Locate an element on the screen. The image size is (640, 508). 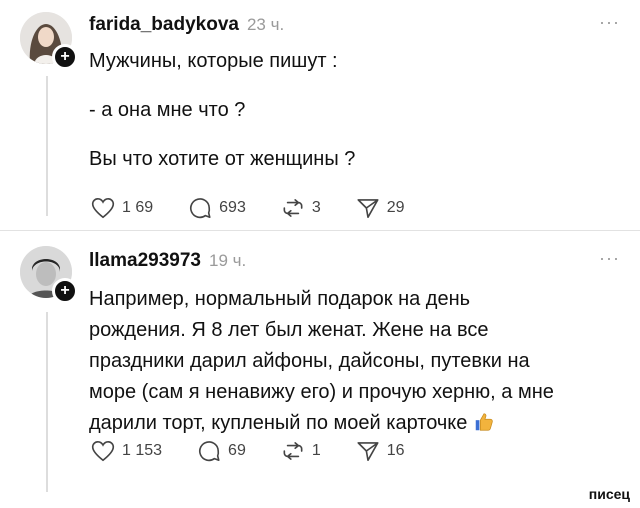
post-header: farida_badykova 23 ч. is located at coordinates (186, 25).